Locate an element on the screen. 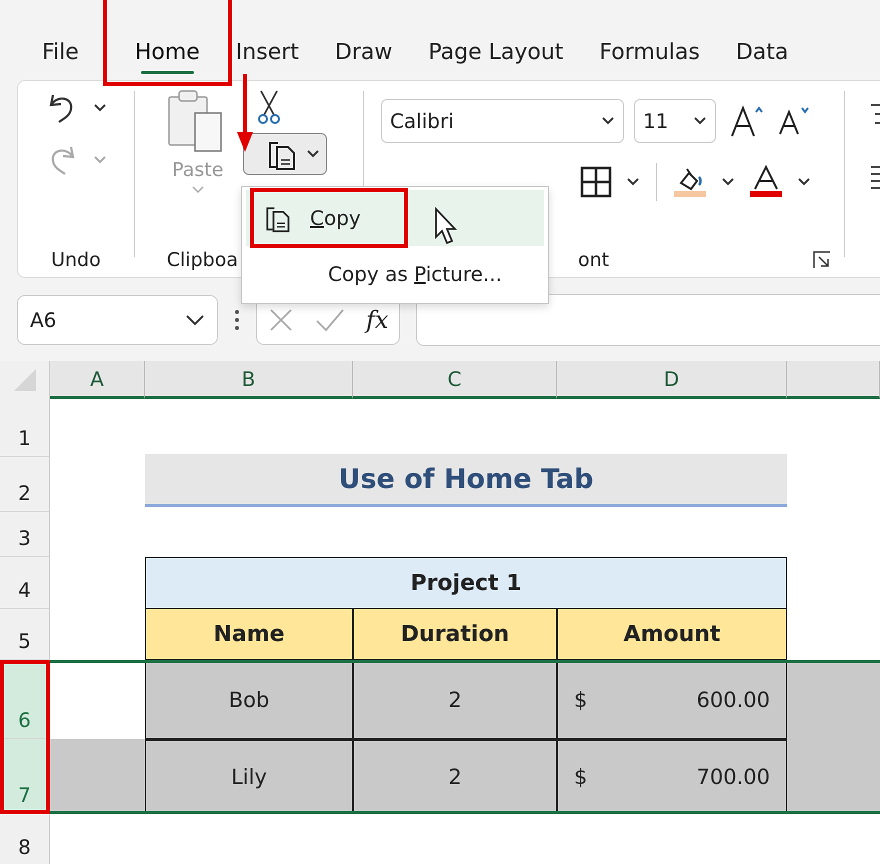 Image resolution: width=880 pixels, height=864 pixels. table-cell: Bob is located at coordinates (249, 699).